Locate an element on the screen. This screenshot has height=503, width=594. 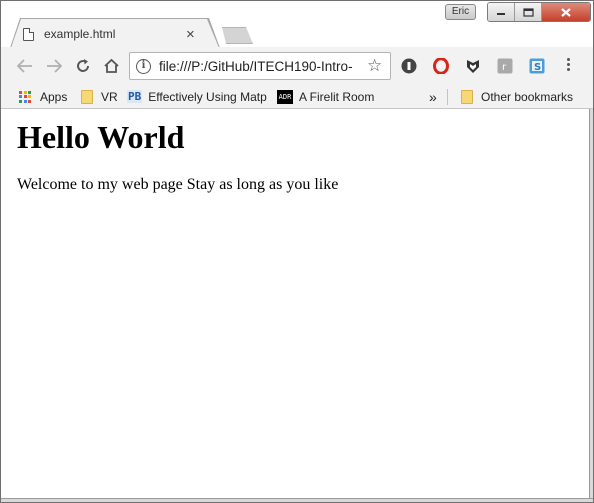
bookmark-firelit-room: ADR A Firelit Room is located at coordinates (325, 96).